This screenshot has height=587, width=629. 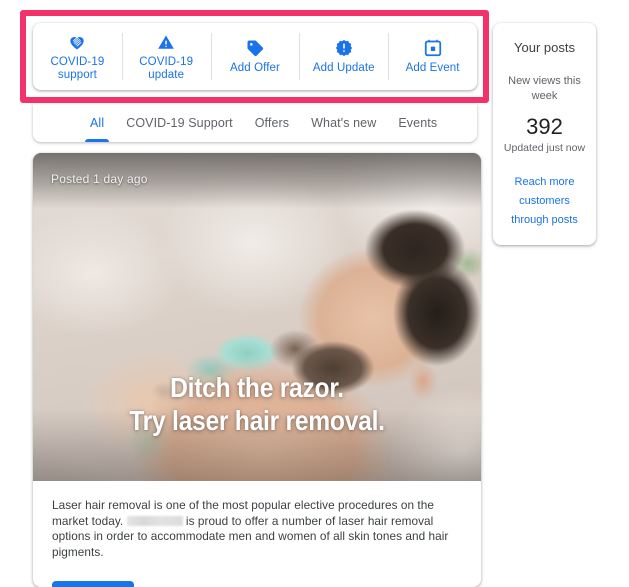 What do you see at coordinates (154, 520) in the screenshot?
I see `redacted-business-name` at bounding box center [154, 520].